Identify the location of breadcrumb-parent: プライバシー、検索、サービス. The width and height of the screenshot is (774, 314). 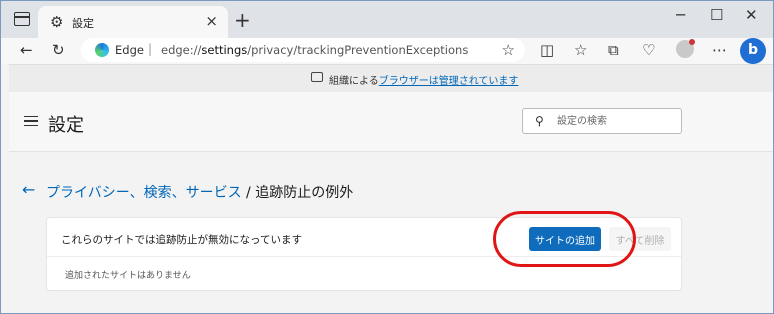
(144, 193).